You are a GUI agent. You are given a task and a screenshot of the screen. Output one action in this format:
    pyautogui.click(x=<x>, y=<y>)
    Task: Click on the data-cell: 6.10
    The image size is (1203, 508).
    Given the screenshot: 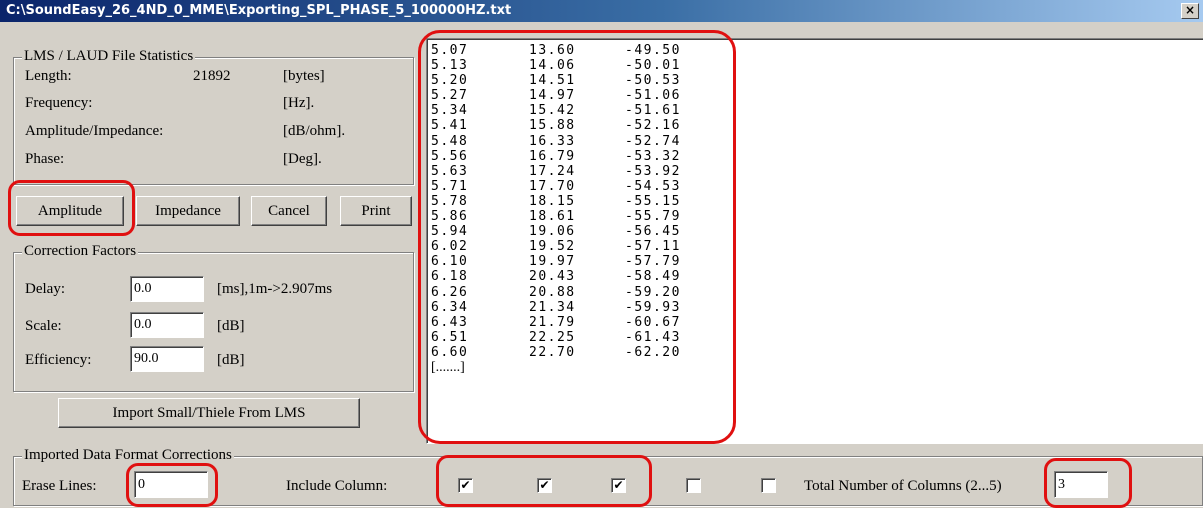 What is the action you would take?
    pyautogui.click(x=450, y=262)
    